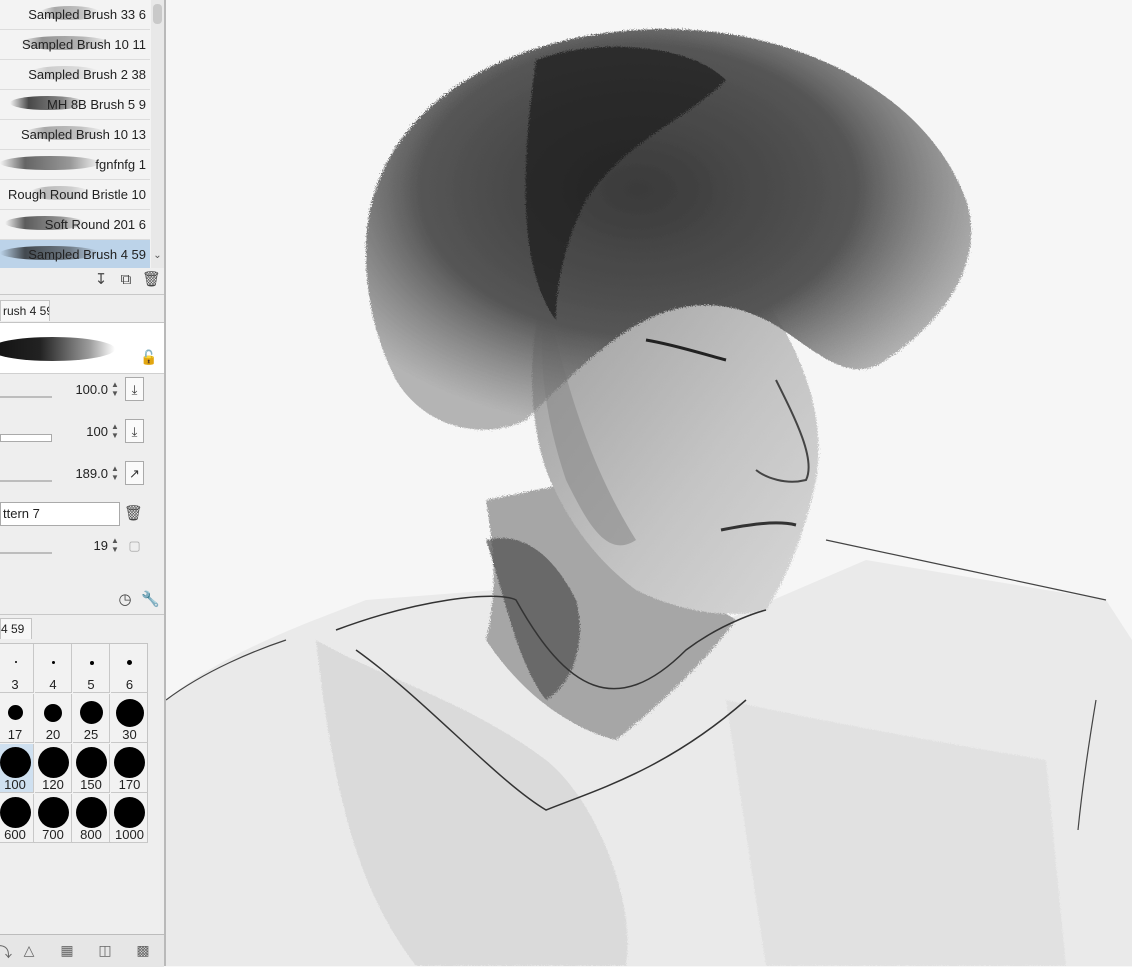 Image resolution: width=1132 pixels, height=967 pixels. What do you see at coordinates (97, 431) in the screenshot?
I see `opacity-value: 100` at bounding box center [97, 431].